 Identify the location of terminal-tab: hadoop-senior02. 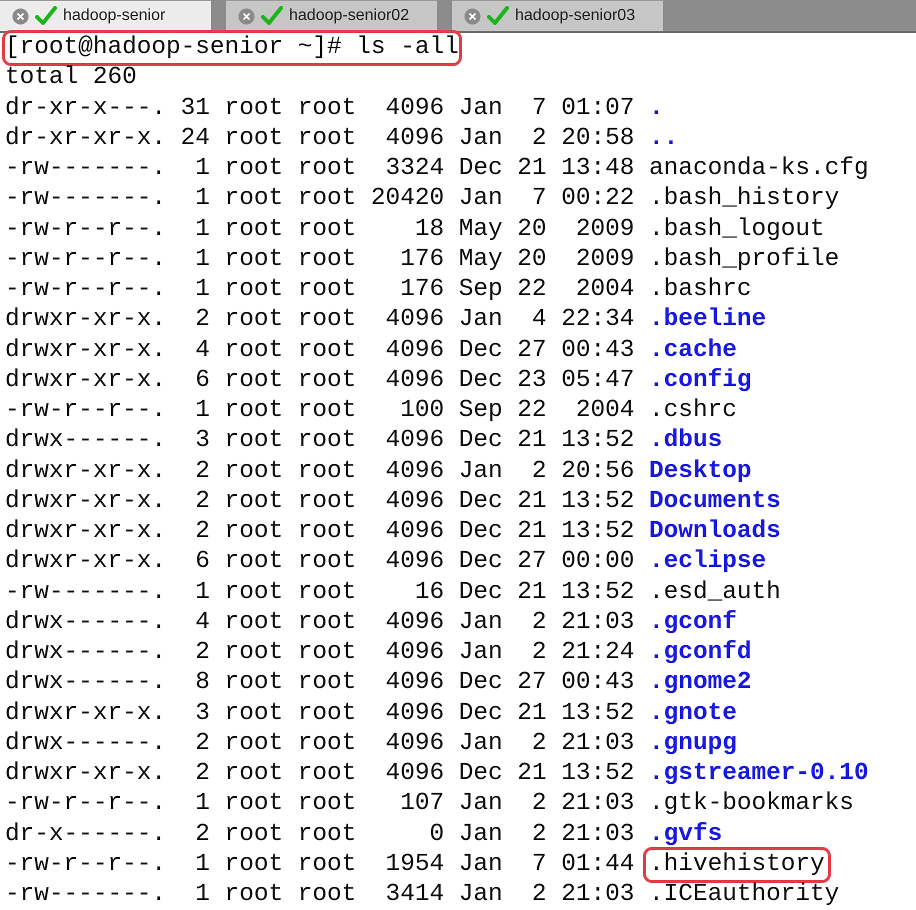
(332, 15).